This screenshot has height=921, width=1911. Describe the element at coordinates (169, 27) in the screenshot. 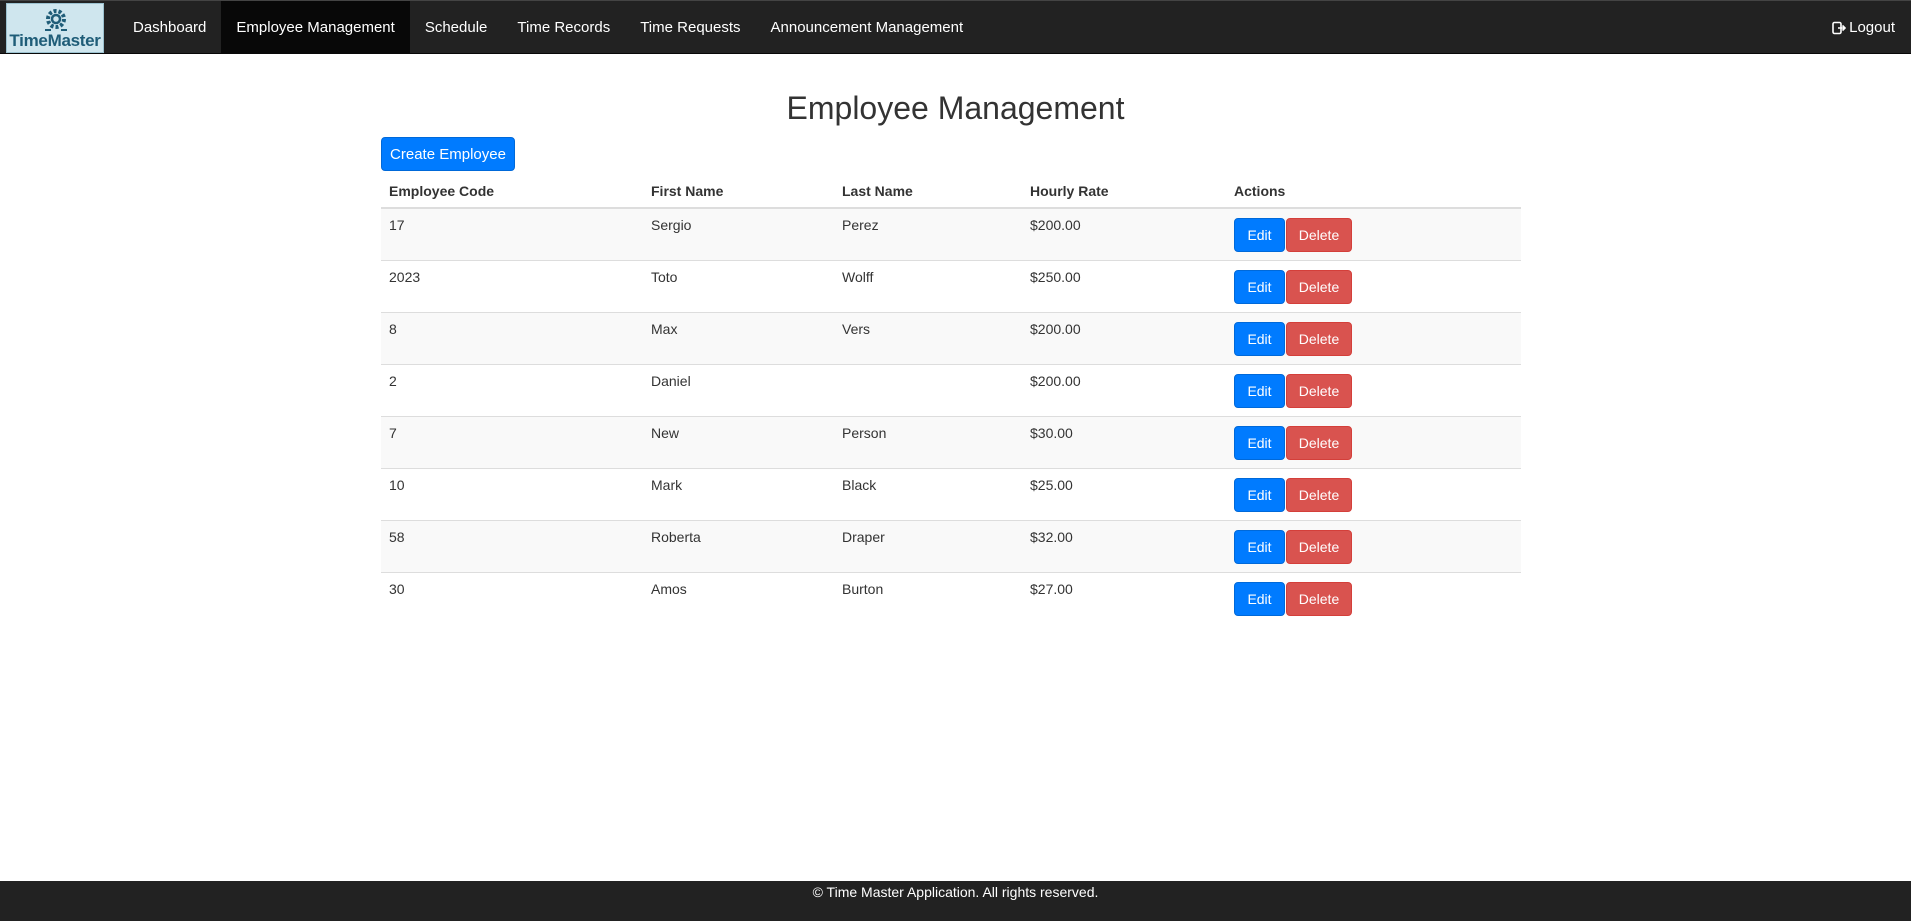

I see `nav-item-dashboard: Dashboard` at that location.